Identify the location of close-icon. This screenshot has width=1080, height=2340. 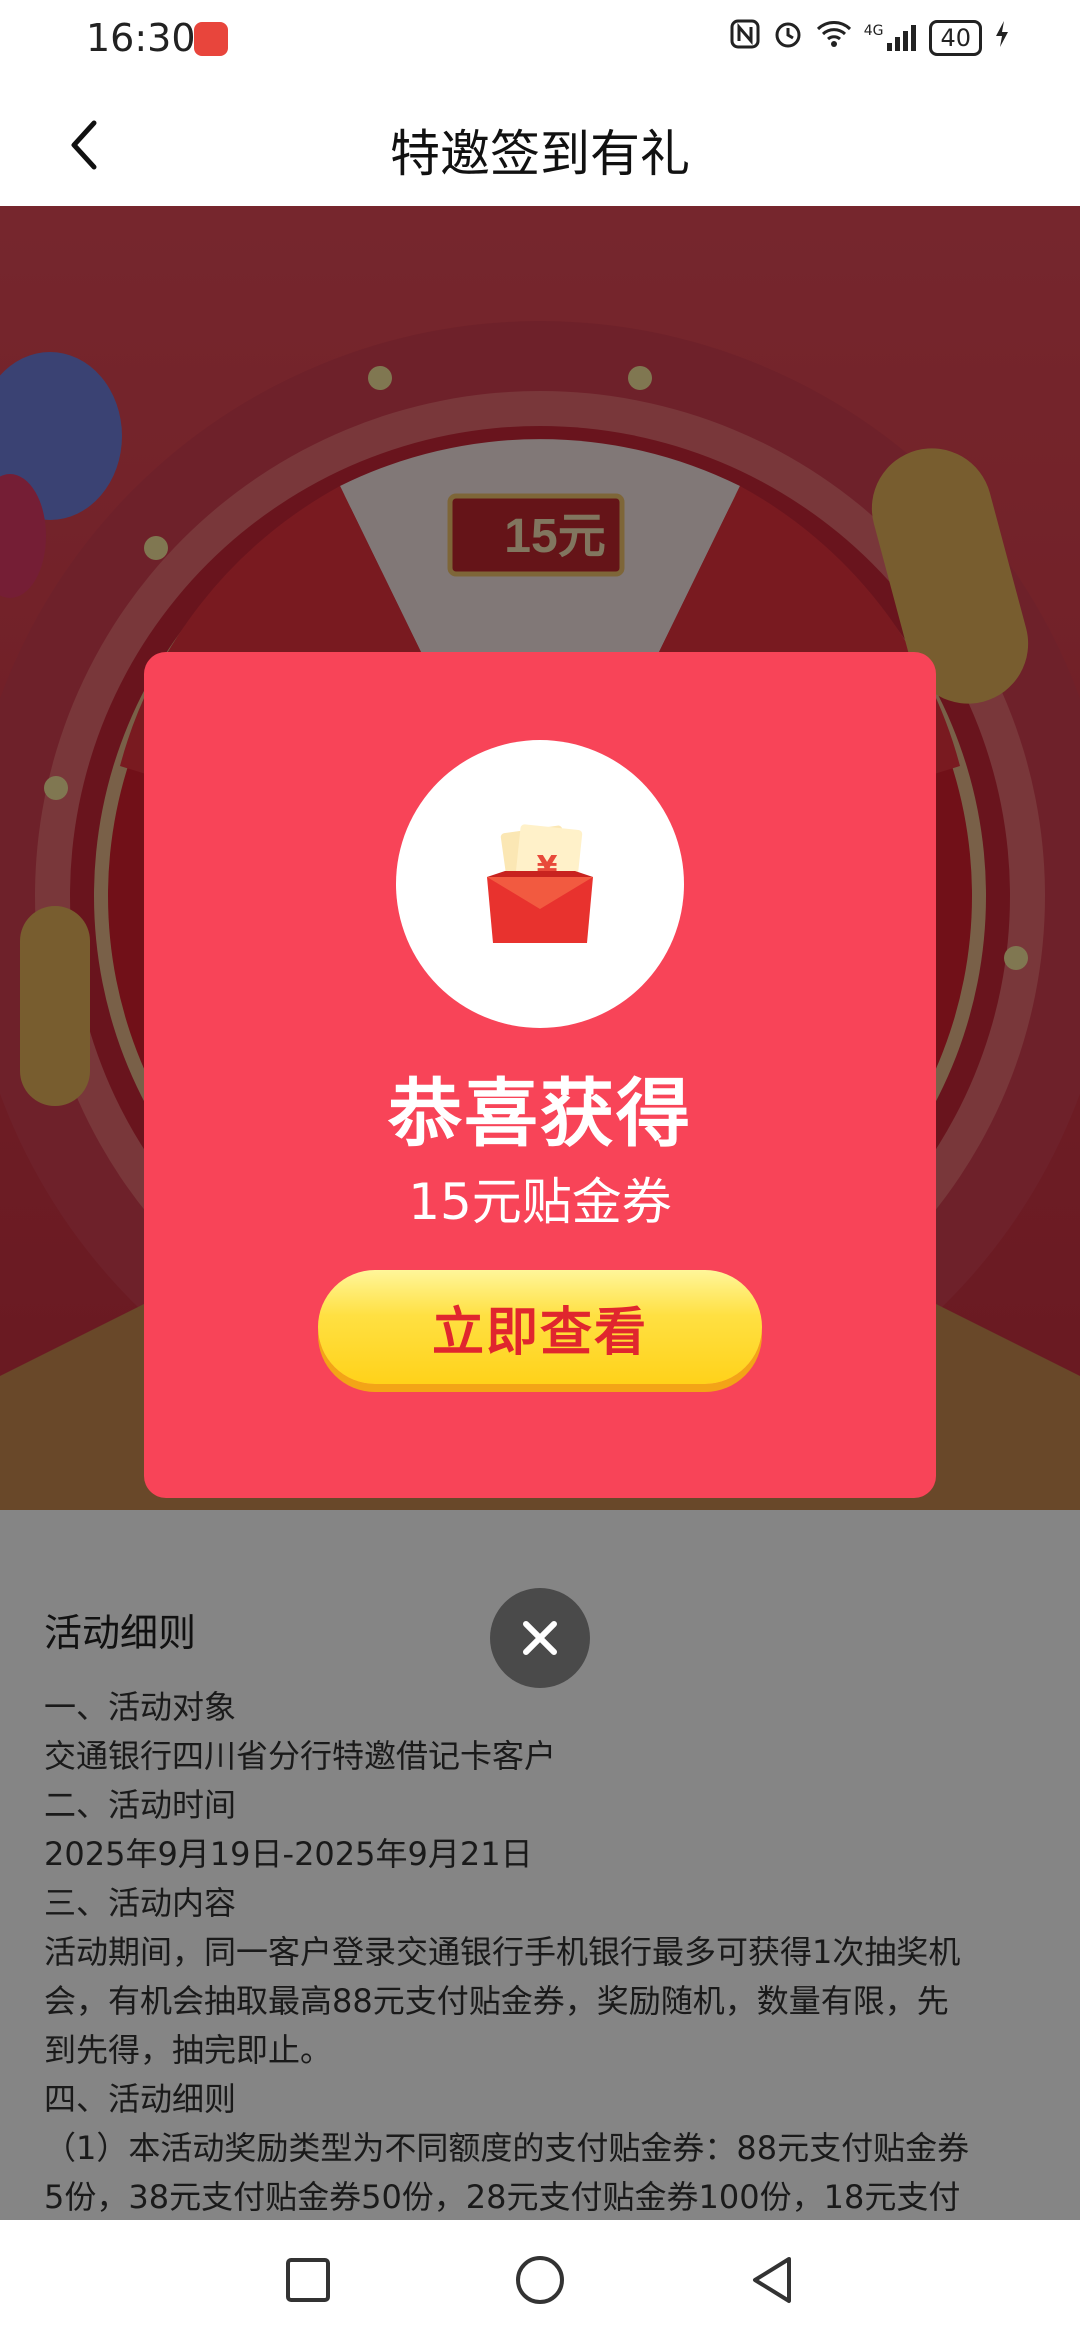
(540, 1638).